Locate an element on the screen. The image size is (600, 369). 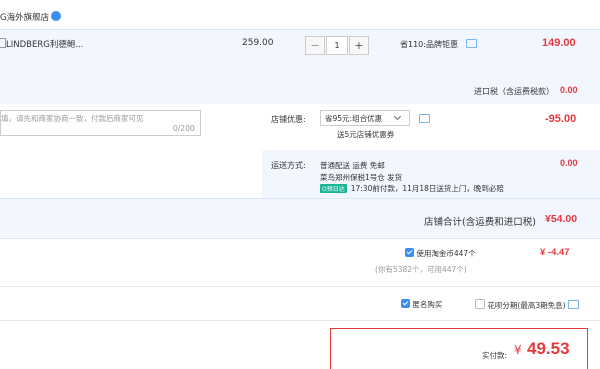
message-input: 填，请先和商家协商一致，付款后商家可见 0/200 is located at coordinates (100, 123).